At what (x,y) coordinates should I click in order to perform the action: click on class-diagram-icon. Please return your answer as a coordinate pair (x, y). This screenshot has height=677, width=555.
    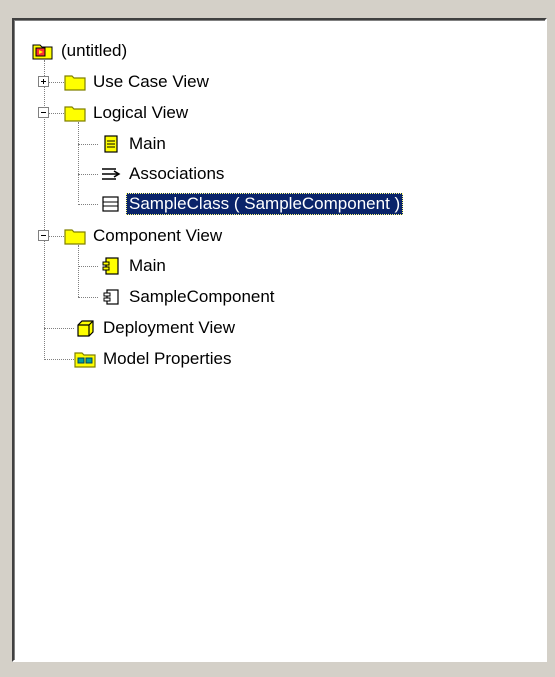
    Looking at the image, I should click on (111, 144).